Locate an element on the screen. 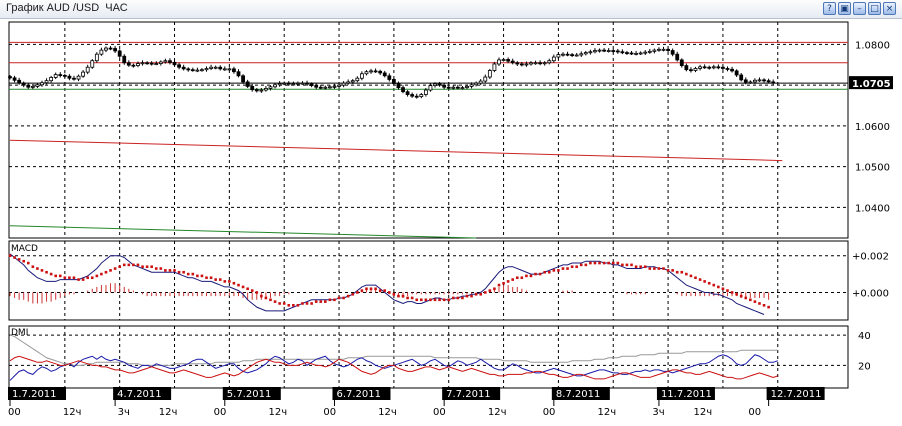 The height and width of the screenshot is (426, 902). dmi-panel-frame is located at coordinates (428, 357).